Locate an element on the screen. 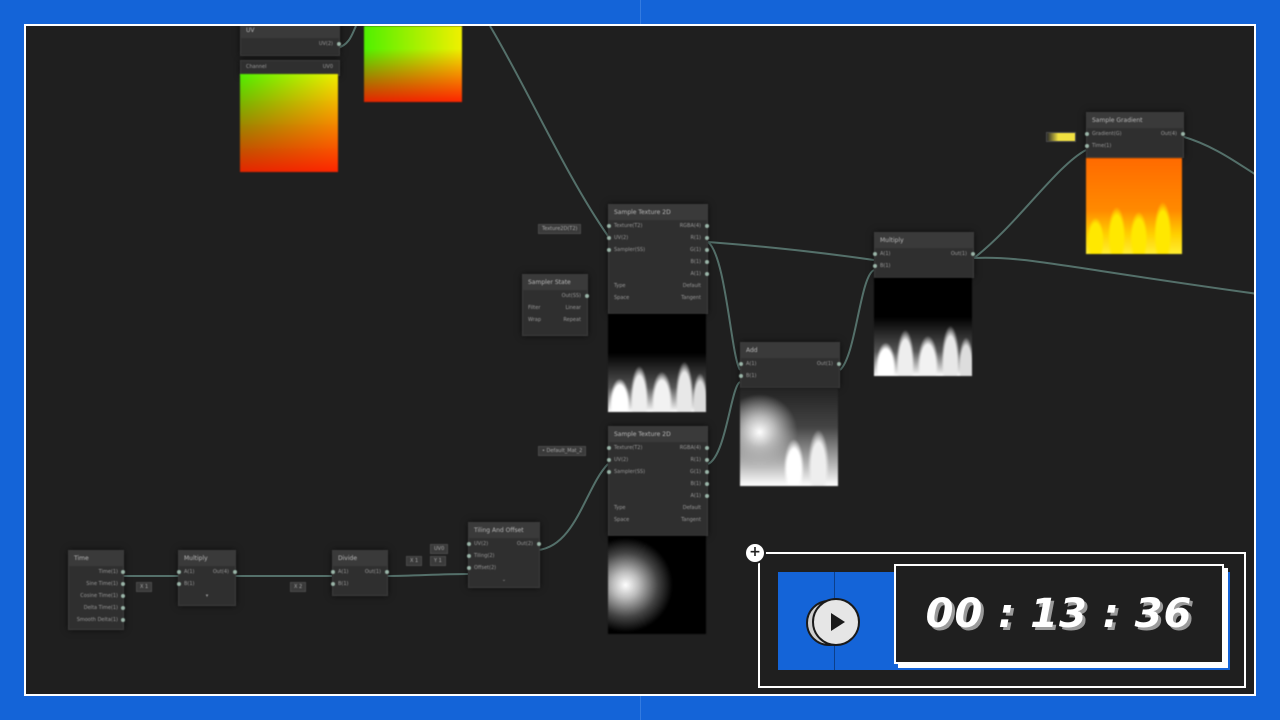 Image resolution: width=1280 pixels, height=720 pixels. divide-b-field: X 2 is located at coordinates (298, 587).